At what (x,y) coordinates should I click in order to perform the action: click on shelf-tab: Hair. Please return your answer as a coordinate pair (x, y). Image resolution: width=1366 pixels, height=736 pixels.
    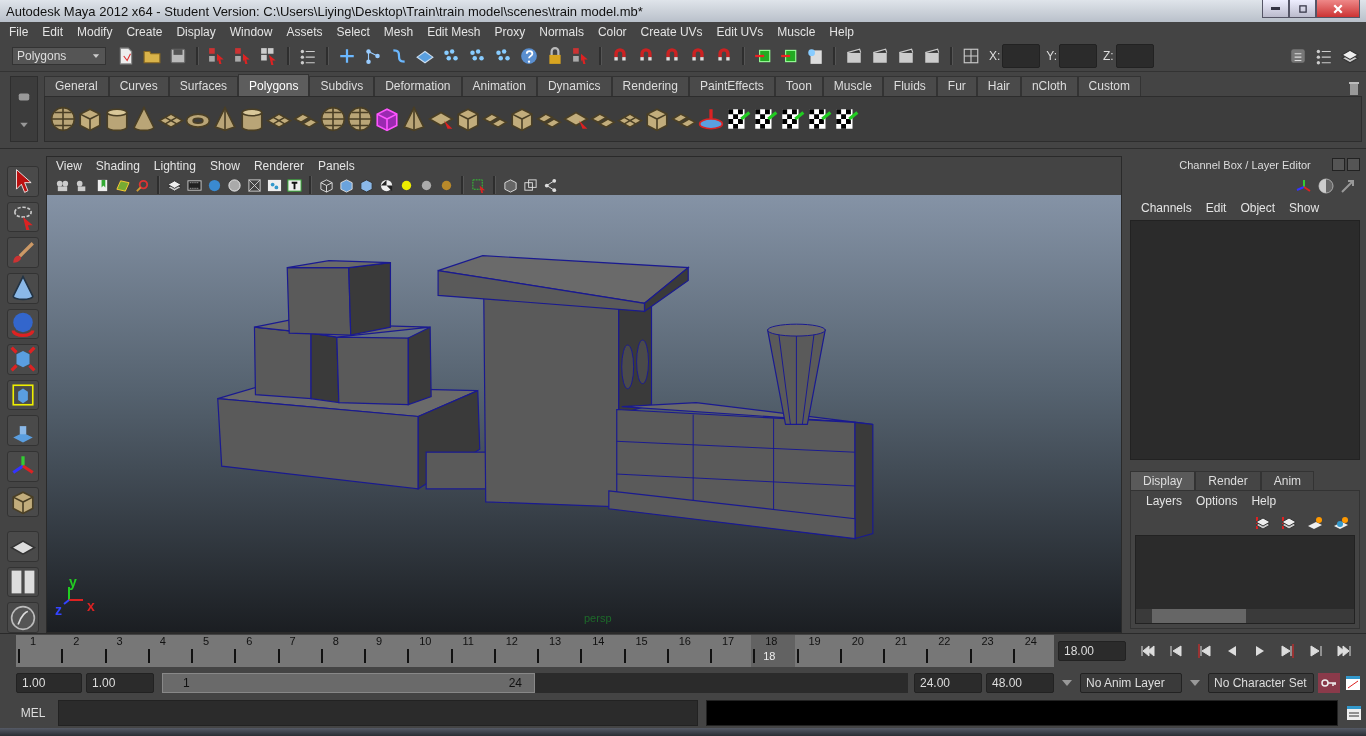
    Looking at the image, I should click on (998, 86).